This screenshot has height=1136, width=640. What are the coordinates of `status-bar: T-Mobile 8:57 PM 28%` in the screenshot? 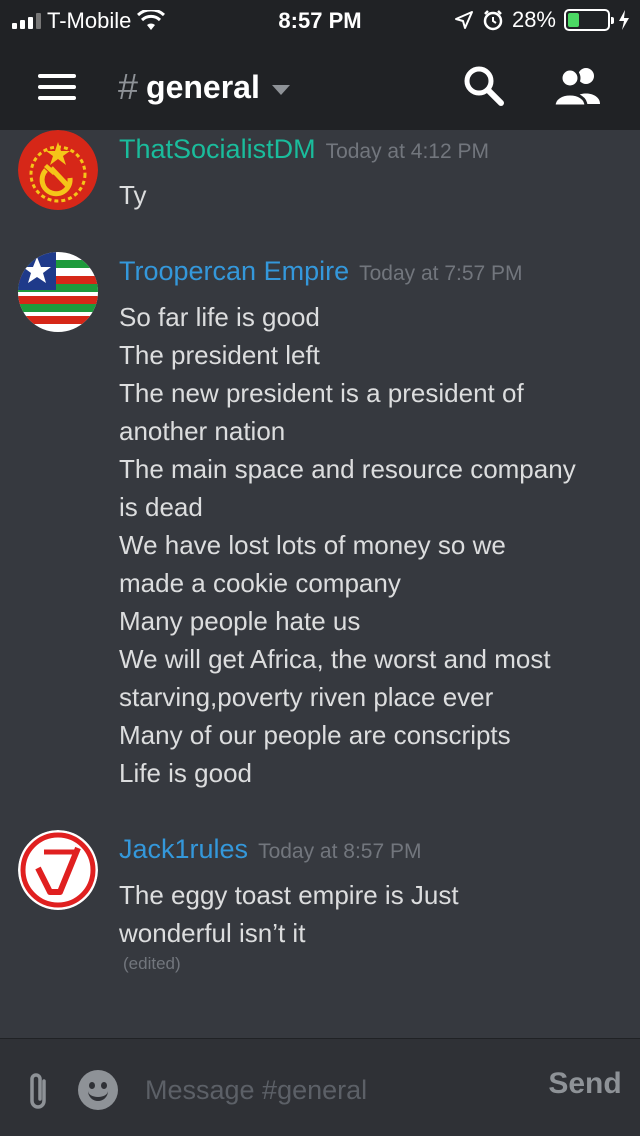 It's located at (320, 20).